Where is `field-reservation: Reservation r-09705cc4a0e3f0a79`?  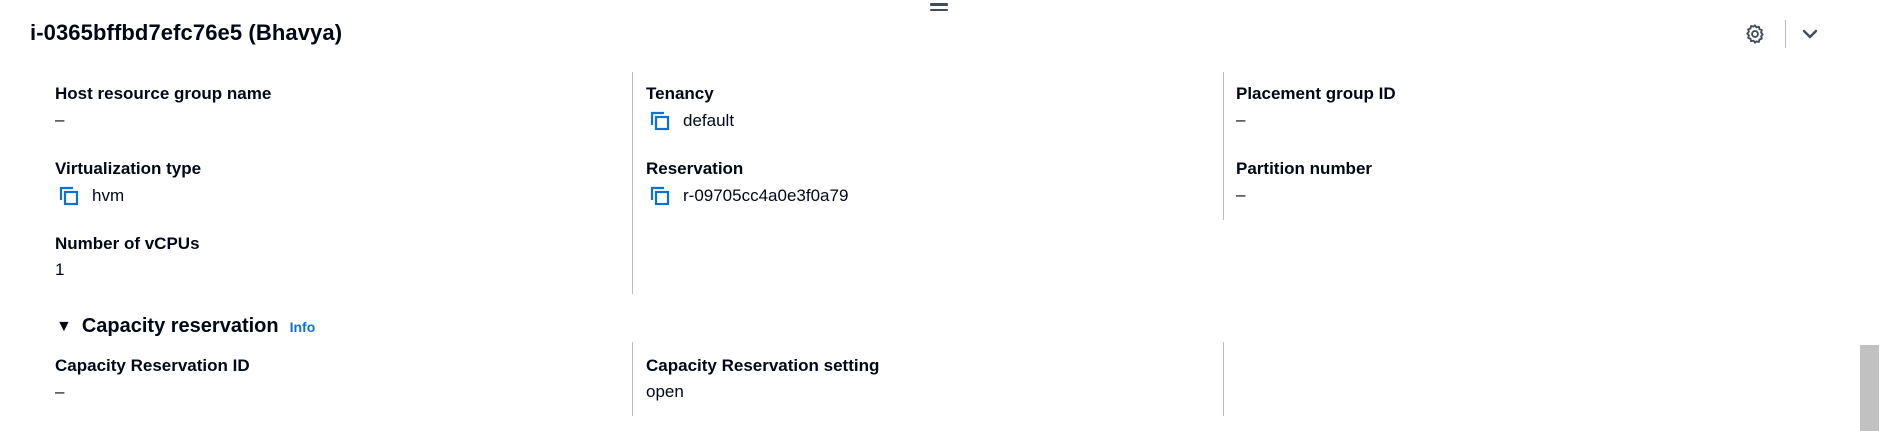 field-reservation: Reservation r-09705cc4a0e3f0a79 is located at coordinates (747, 183).